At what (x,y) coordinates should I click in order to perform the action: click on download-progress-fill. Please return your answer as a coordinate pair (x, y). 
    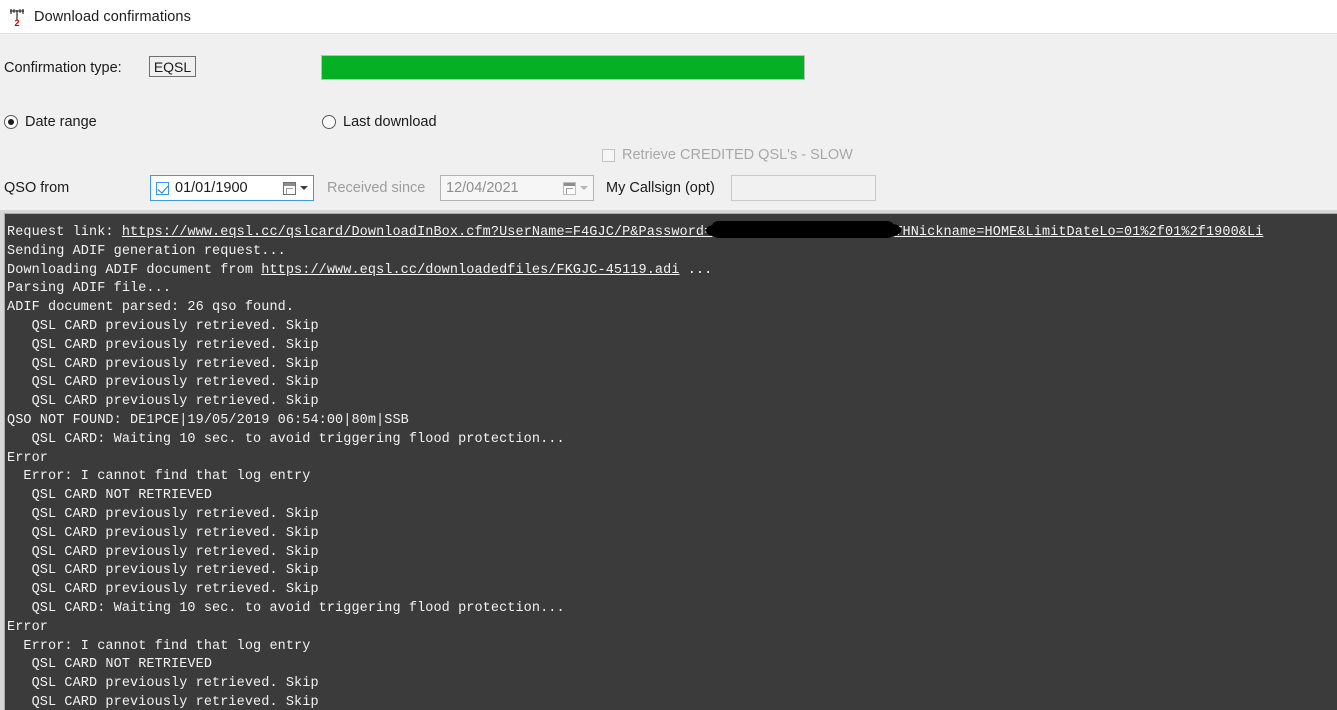
    Looking at the image, I should click on (563, 67).